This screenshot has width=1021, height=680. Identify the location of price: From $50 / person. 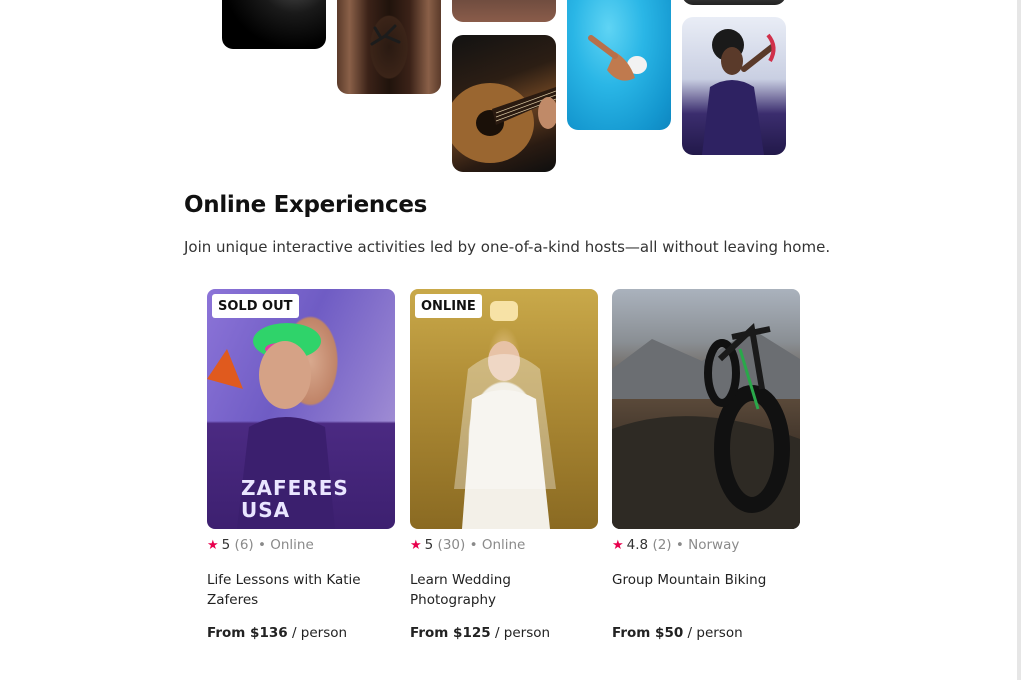
(677, 633).